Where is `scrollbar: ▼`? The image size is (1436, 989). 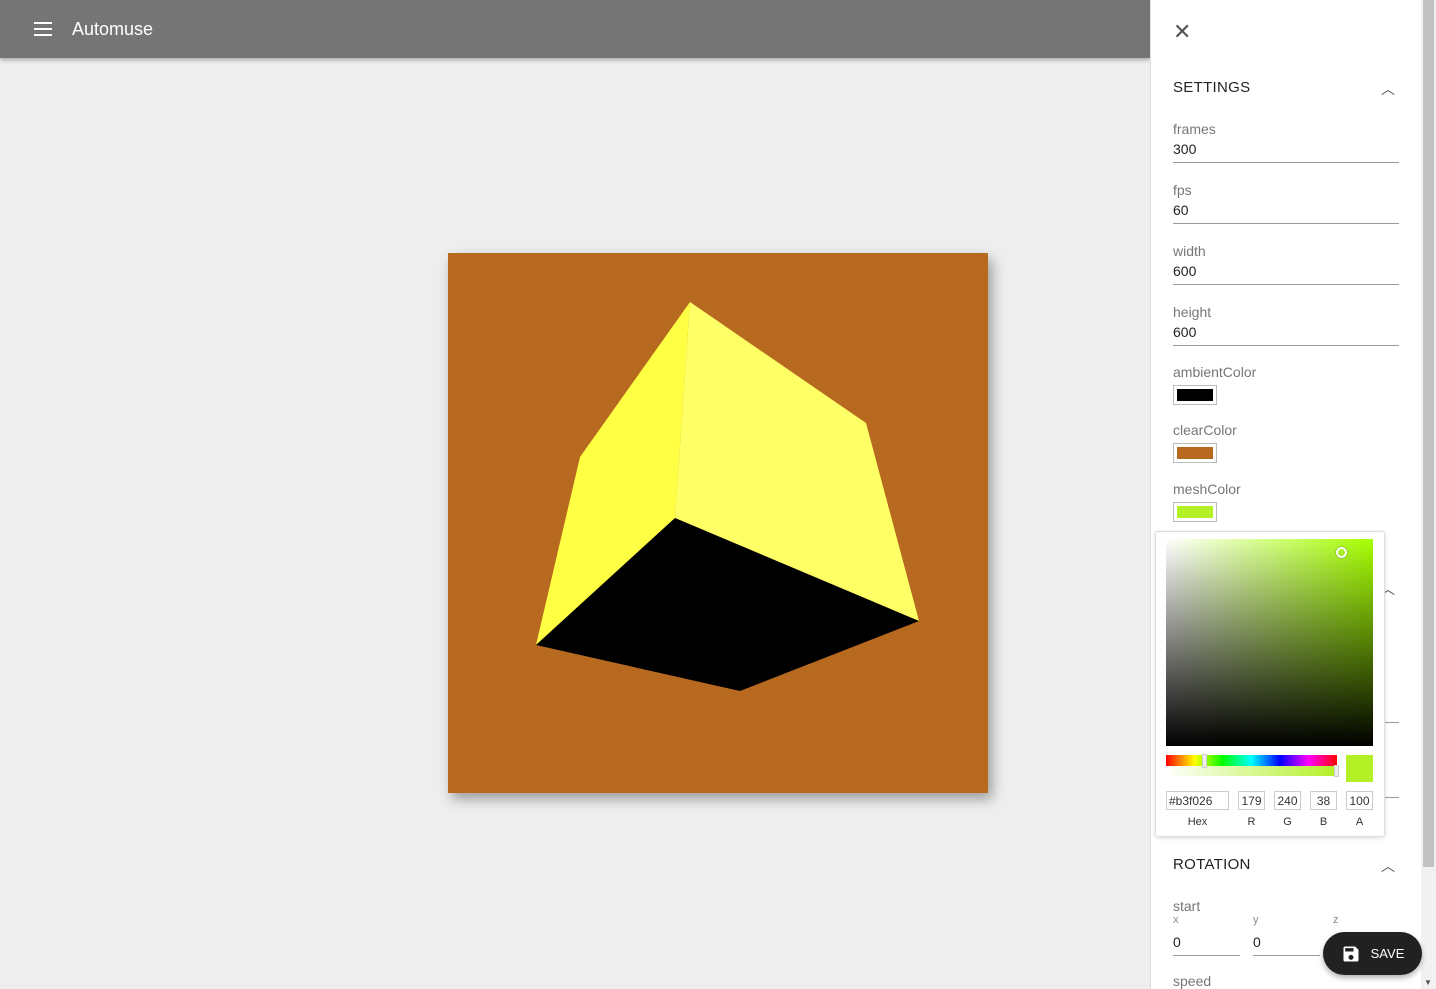 scrollbar: ▼ is located at coordinates (1428, 494).